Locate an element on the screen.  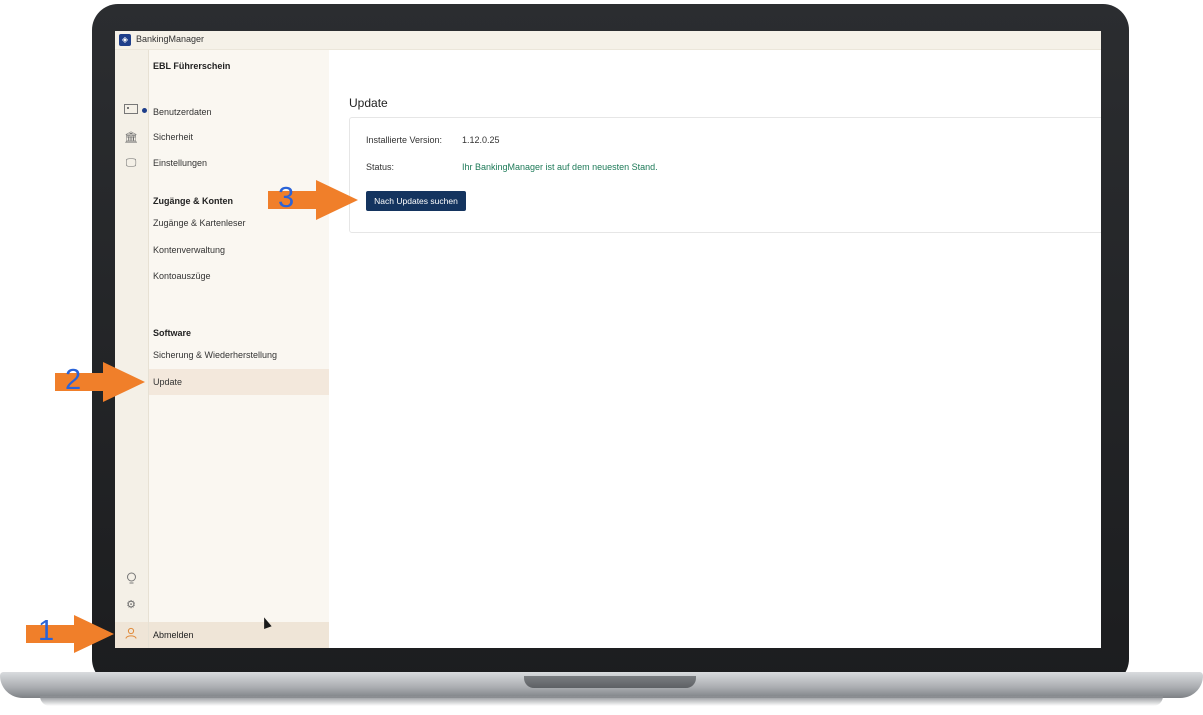
nav-item-benutzerdaten: Benutzerdaten is located at coordinates (239, 112).